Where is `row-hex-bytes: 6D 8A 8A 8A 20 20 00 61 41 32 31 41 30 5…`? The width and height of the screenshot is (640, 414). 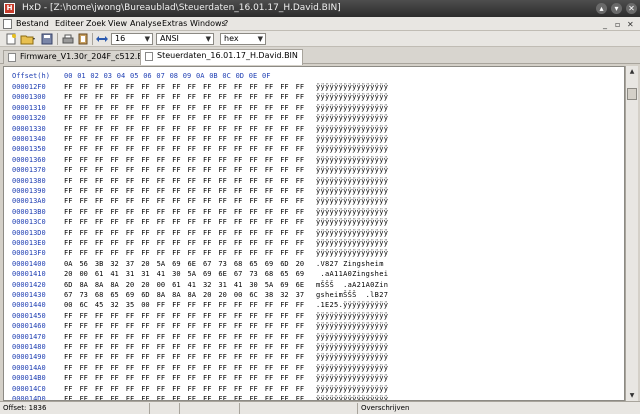 row-hex-bytes: 6D 8A 8A 8A 20 20 00 61 41 32 31 41 30 5… is located at coordinates (184, 286).